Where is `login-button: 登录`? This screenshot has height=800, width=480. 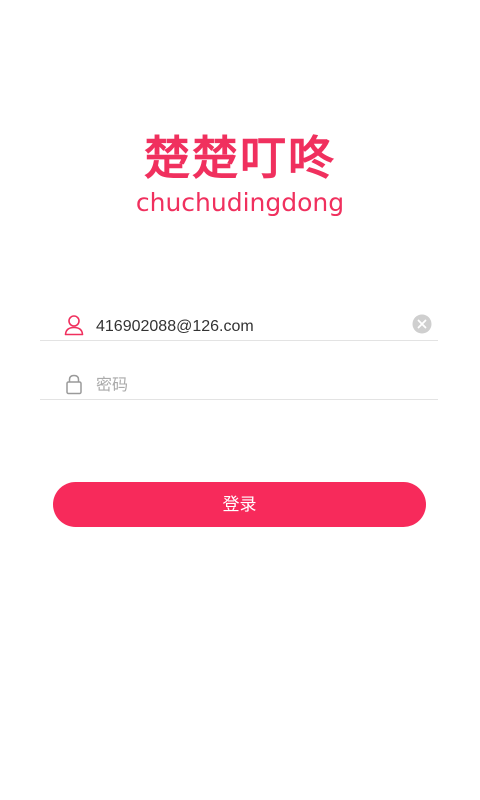 login-button: 登录 is located at coordinates (239, 504).